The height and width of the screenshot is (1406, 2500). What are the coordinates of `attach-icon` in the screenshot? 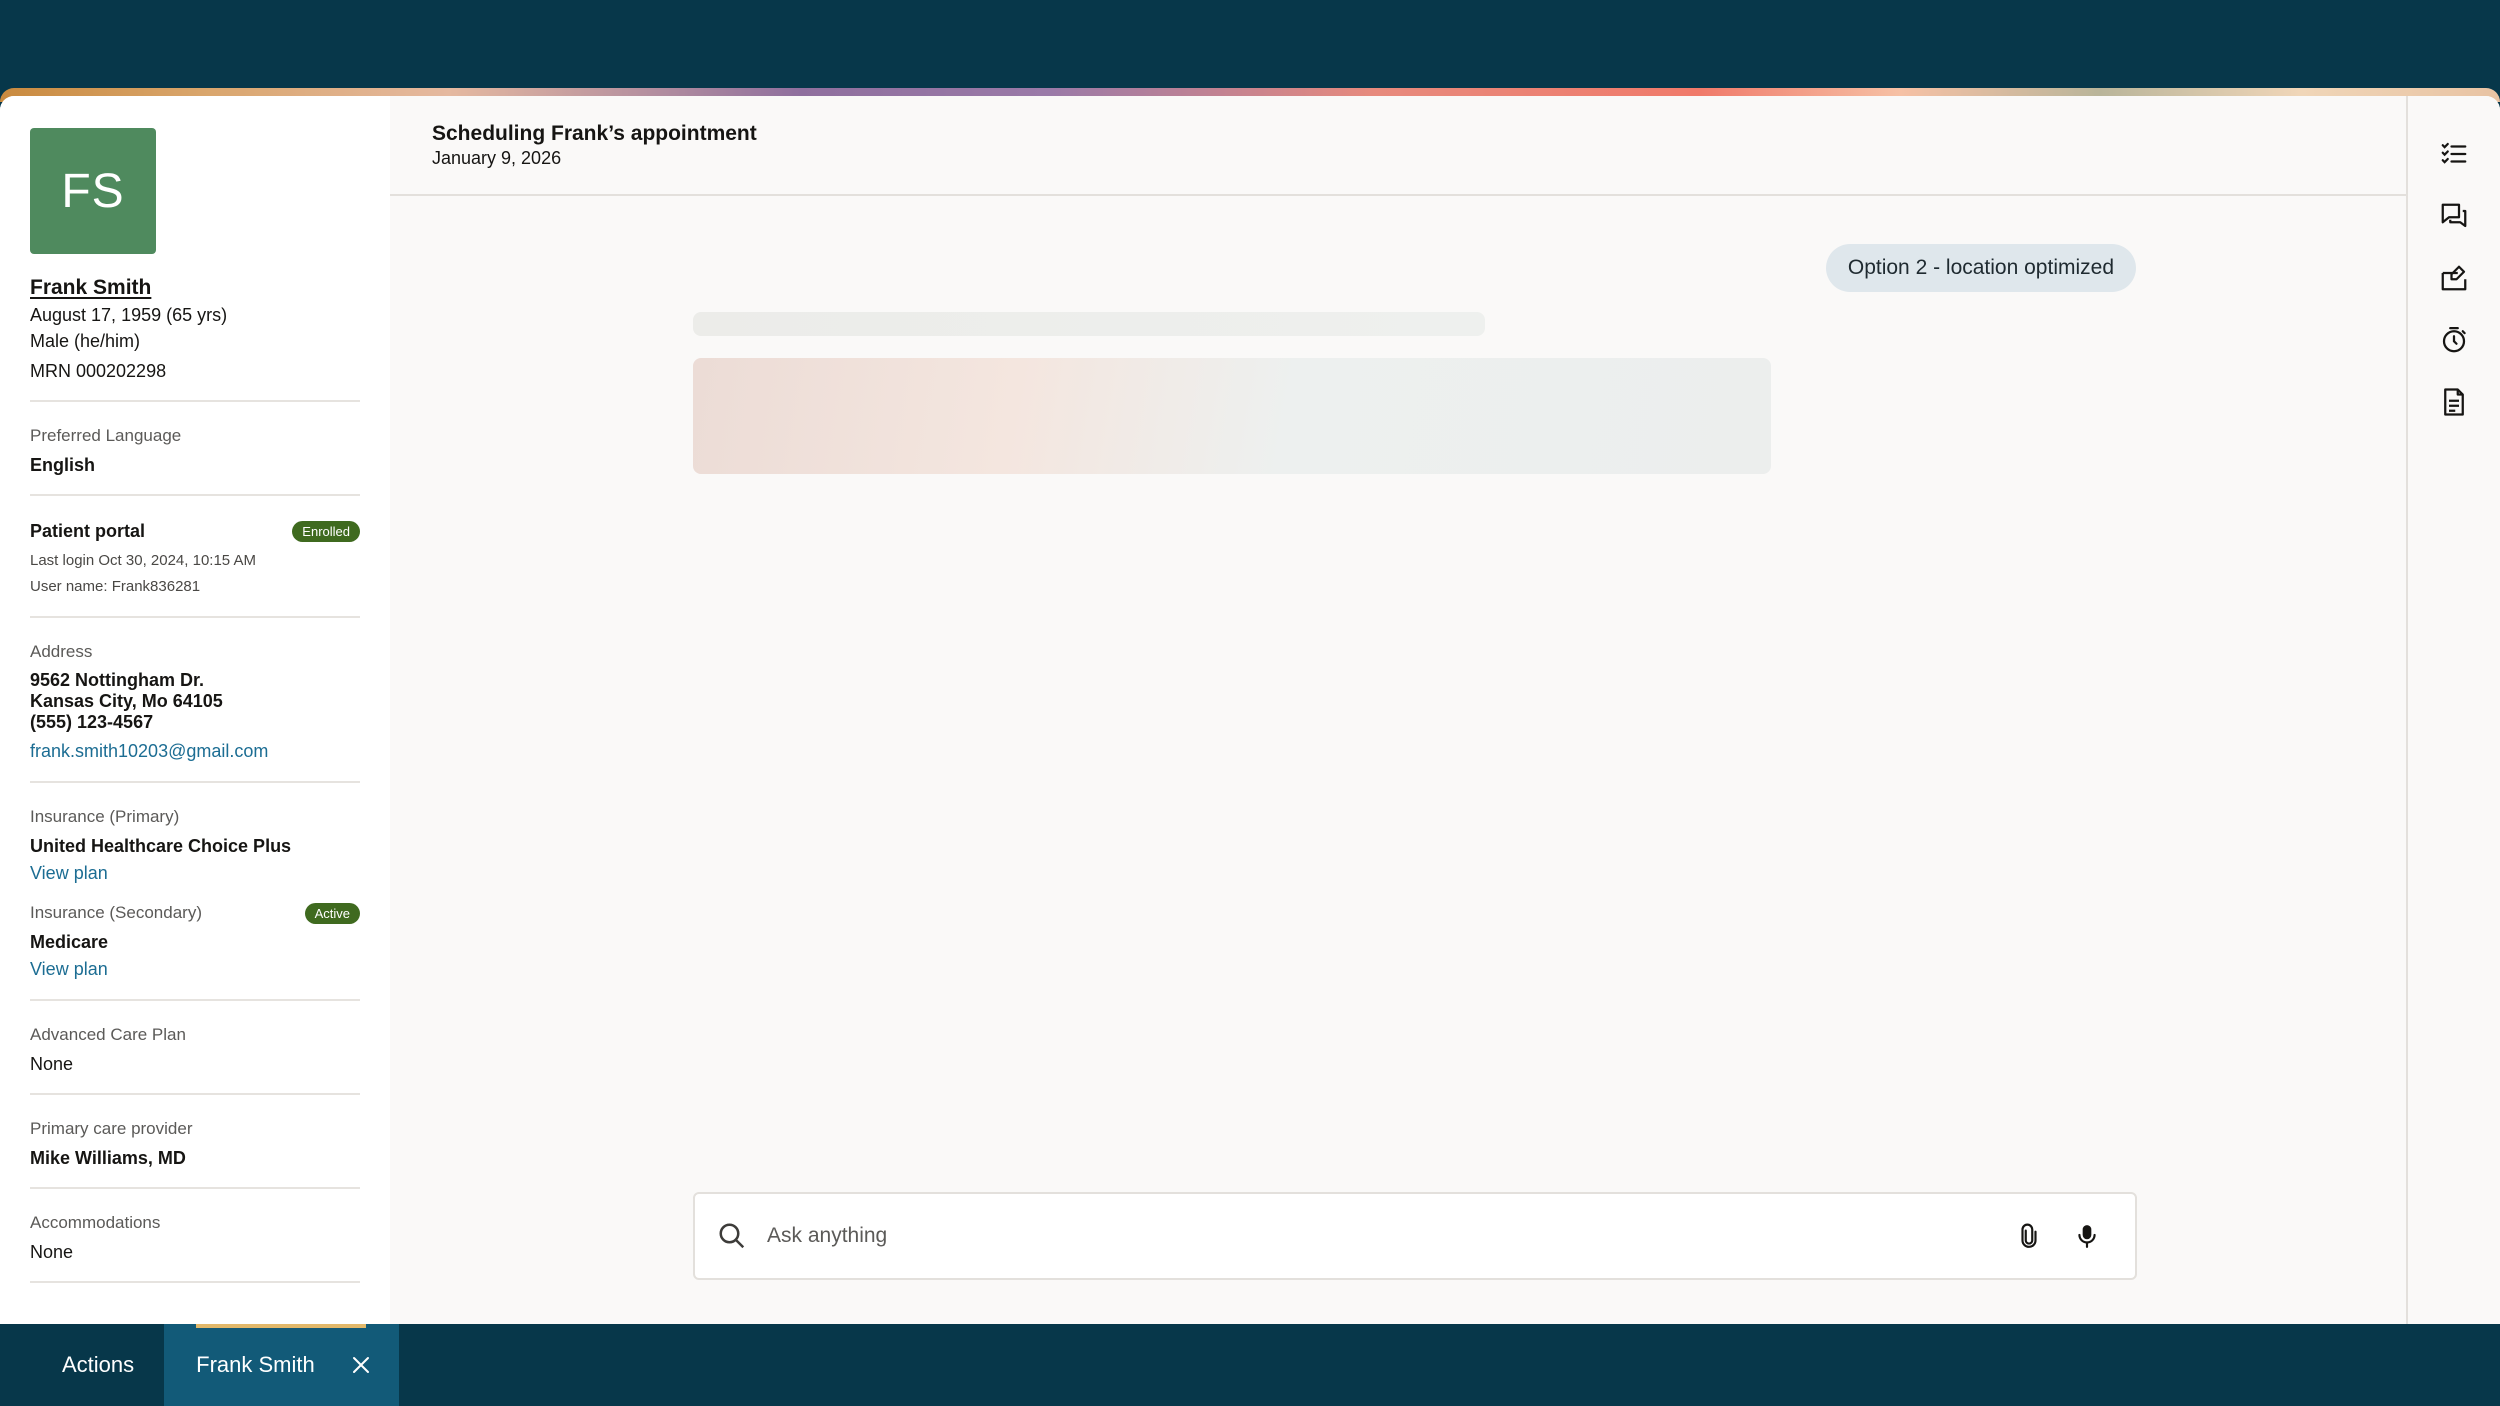 It's located at (2029, 1236).